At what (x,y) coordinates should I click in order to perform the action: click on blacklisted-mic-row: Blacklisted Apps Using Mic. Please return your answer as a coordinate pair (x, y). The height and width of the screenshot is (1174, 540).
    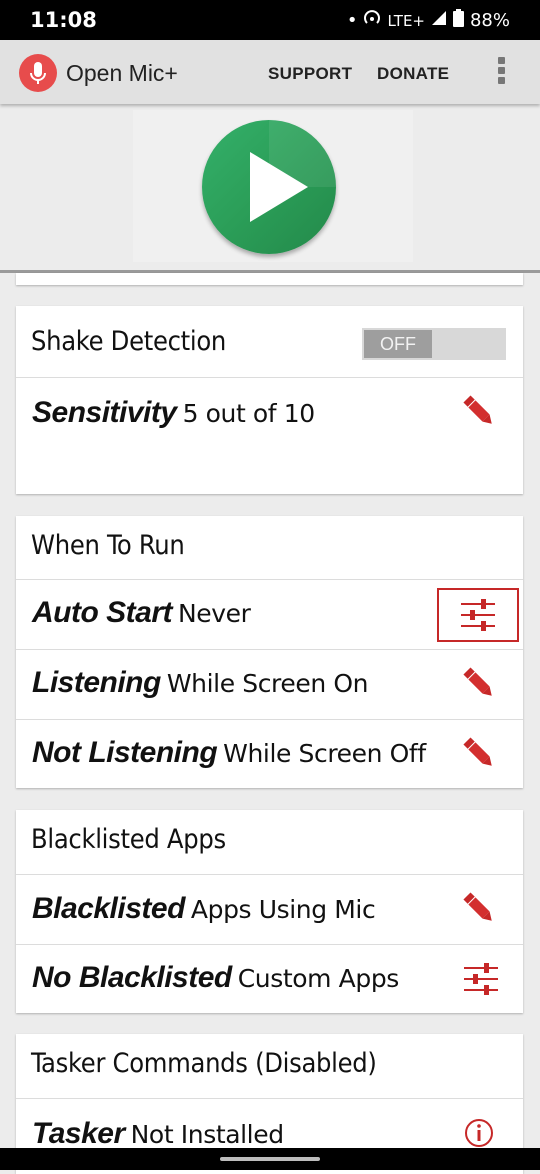
    Looking at the image, I should click on (269, 910).